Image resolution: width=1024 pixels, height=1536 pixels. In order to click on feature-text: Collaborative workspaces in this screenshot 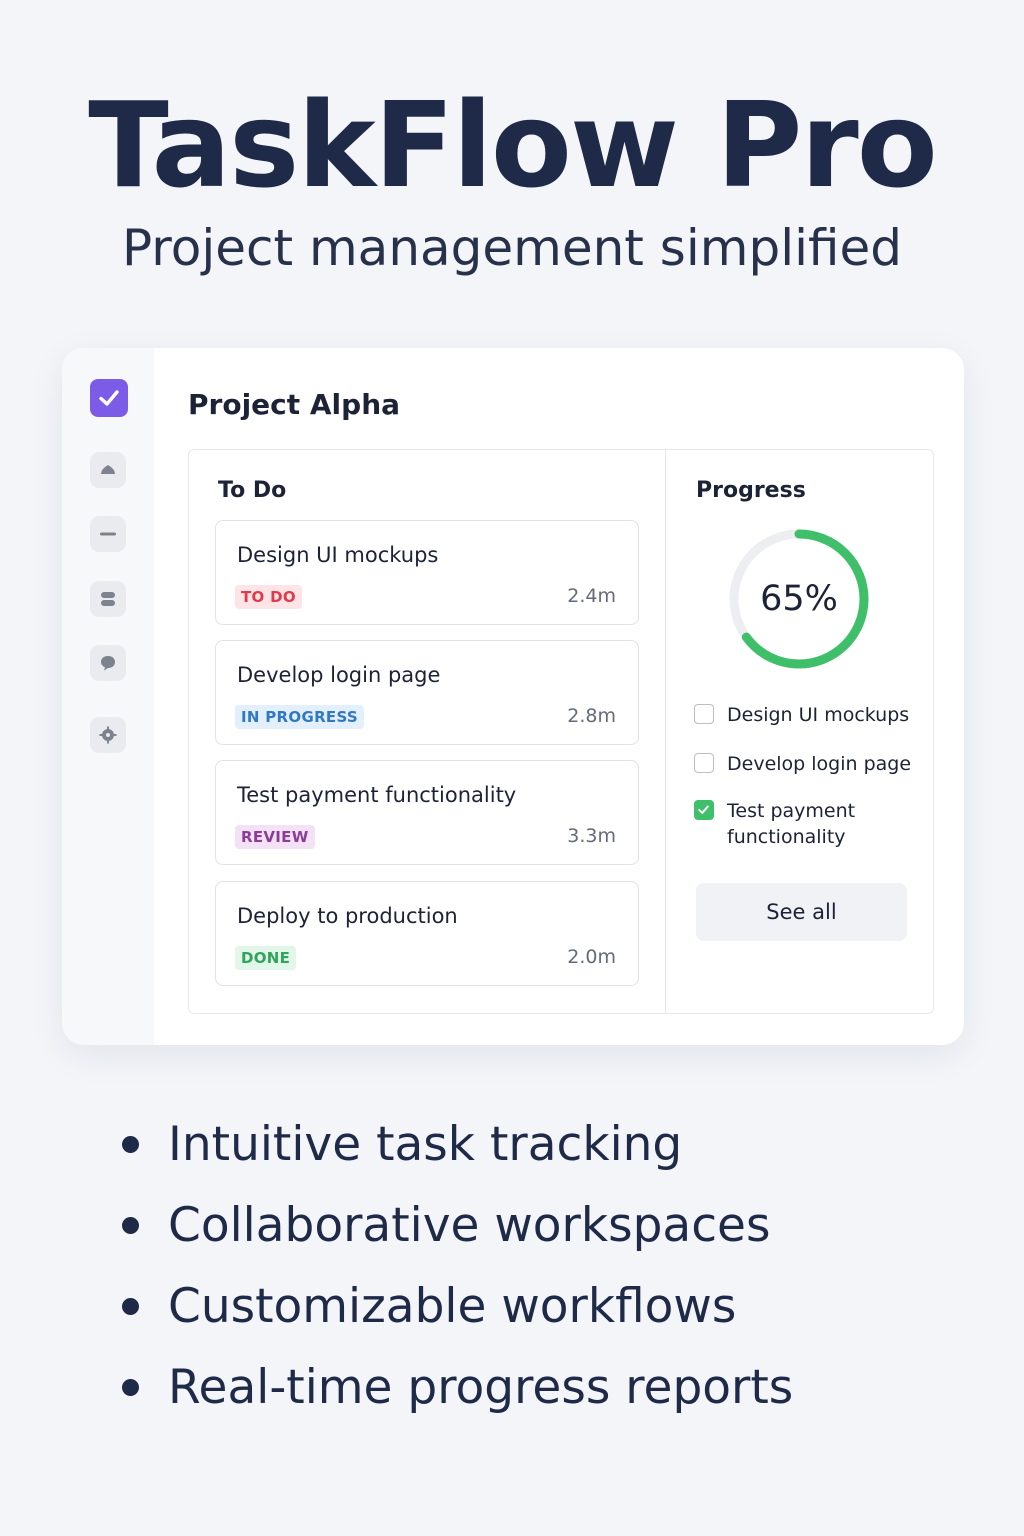, I will do `click(469, 1225)`.